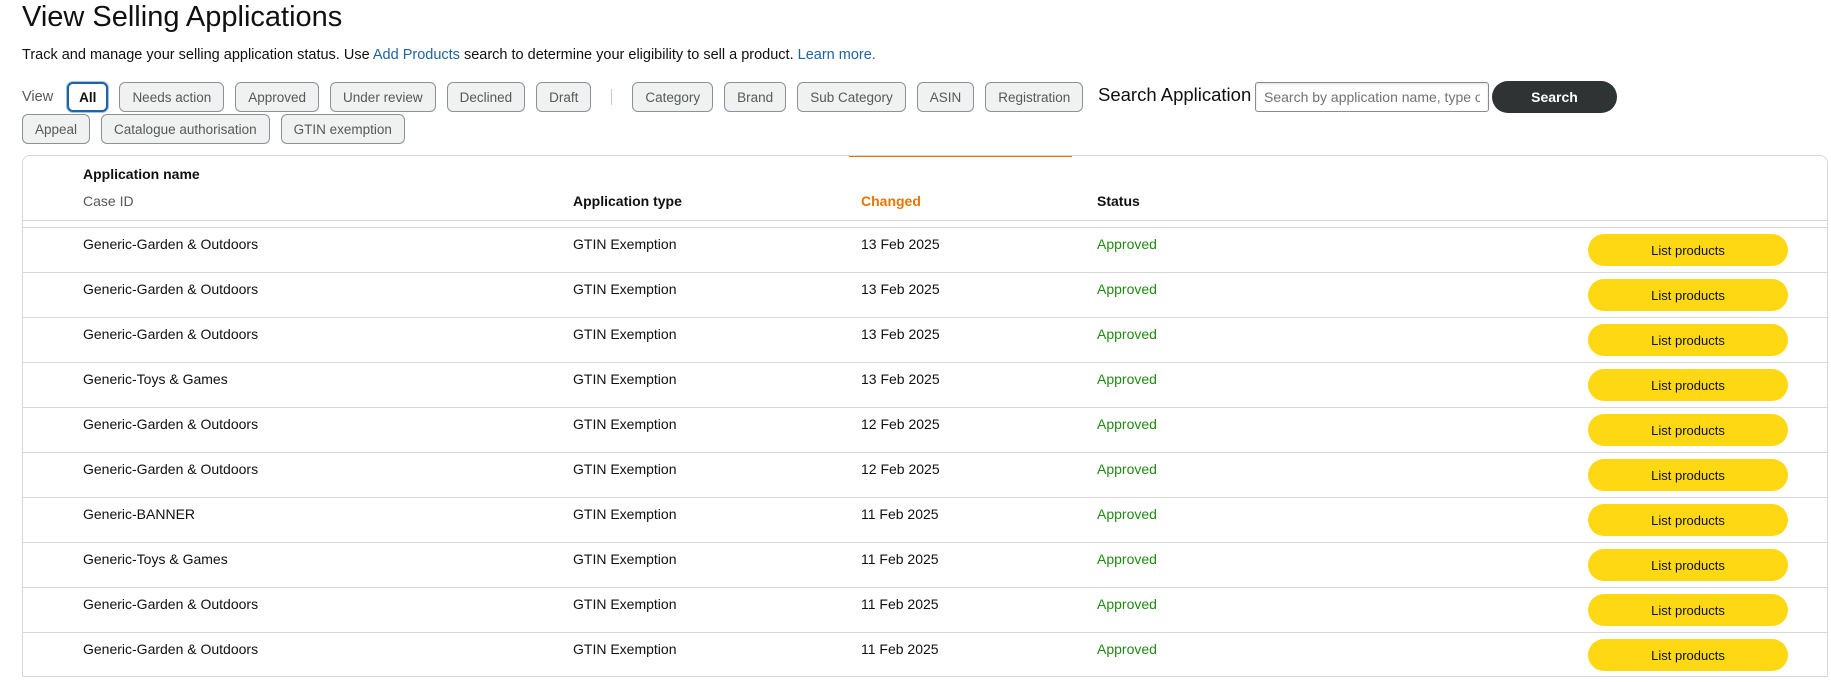  Describe the element at coordinates (277, 97) in the screenshot. I see `filter-chip-approved: Approved` at that location.